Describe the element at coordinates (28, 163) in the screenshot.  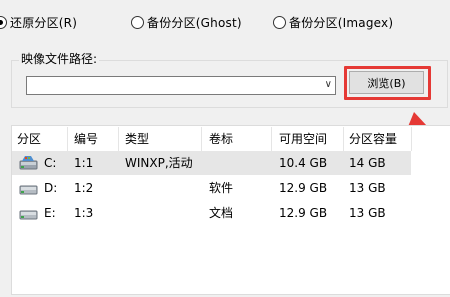
I see `system-drive-icon` at that location.